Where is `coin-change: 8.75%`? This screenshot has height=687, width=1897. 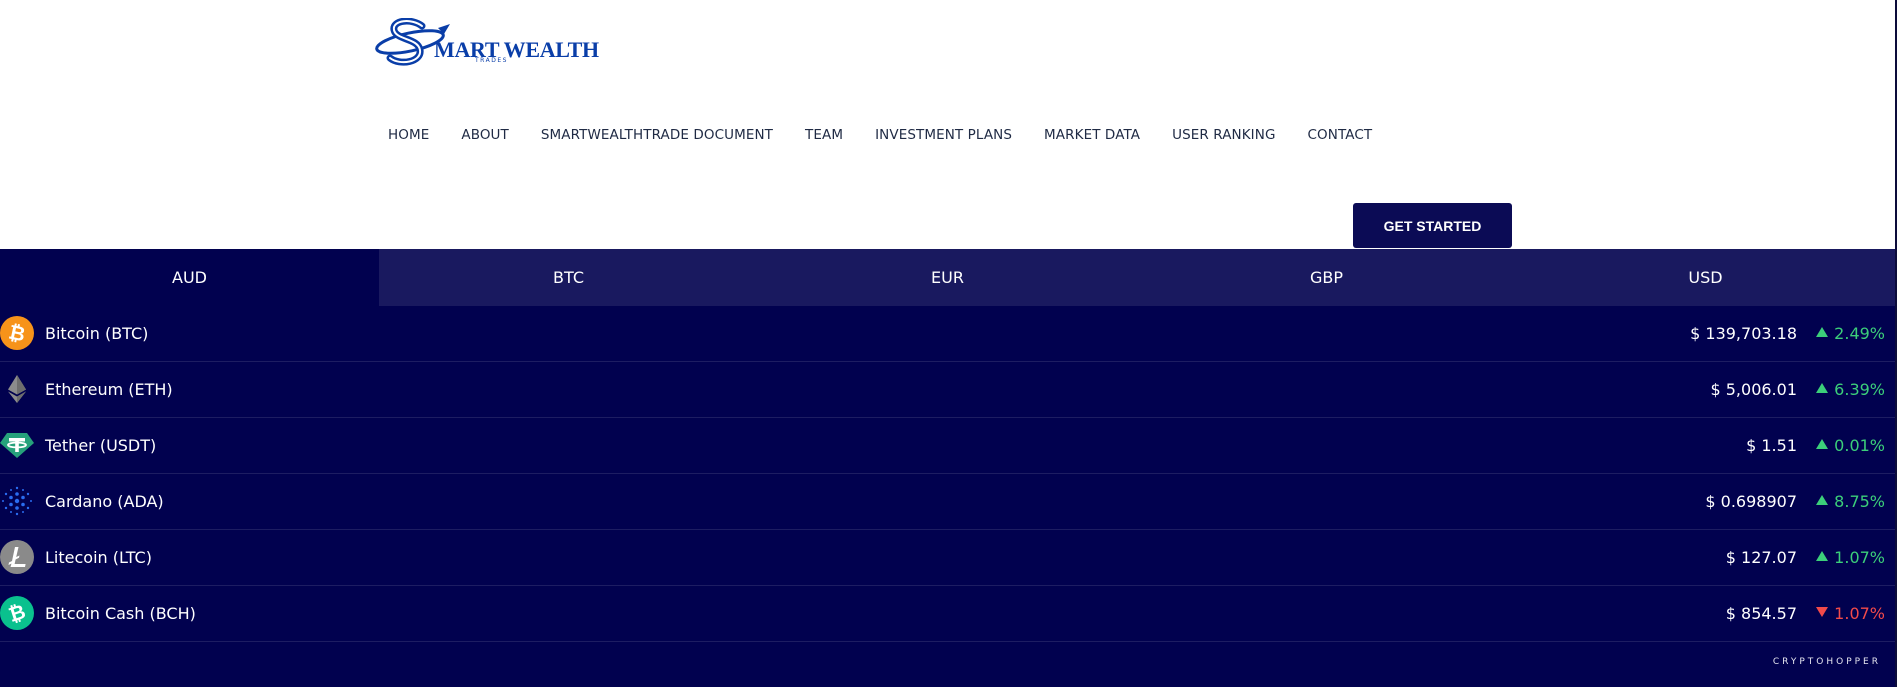 coin-change: 8.75% is located at coordinates (1845, 501).